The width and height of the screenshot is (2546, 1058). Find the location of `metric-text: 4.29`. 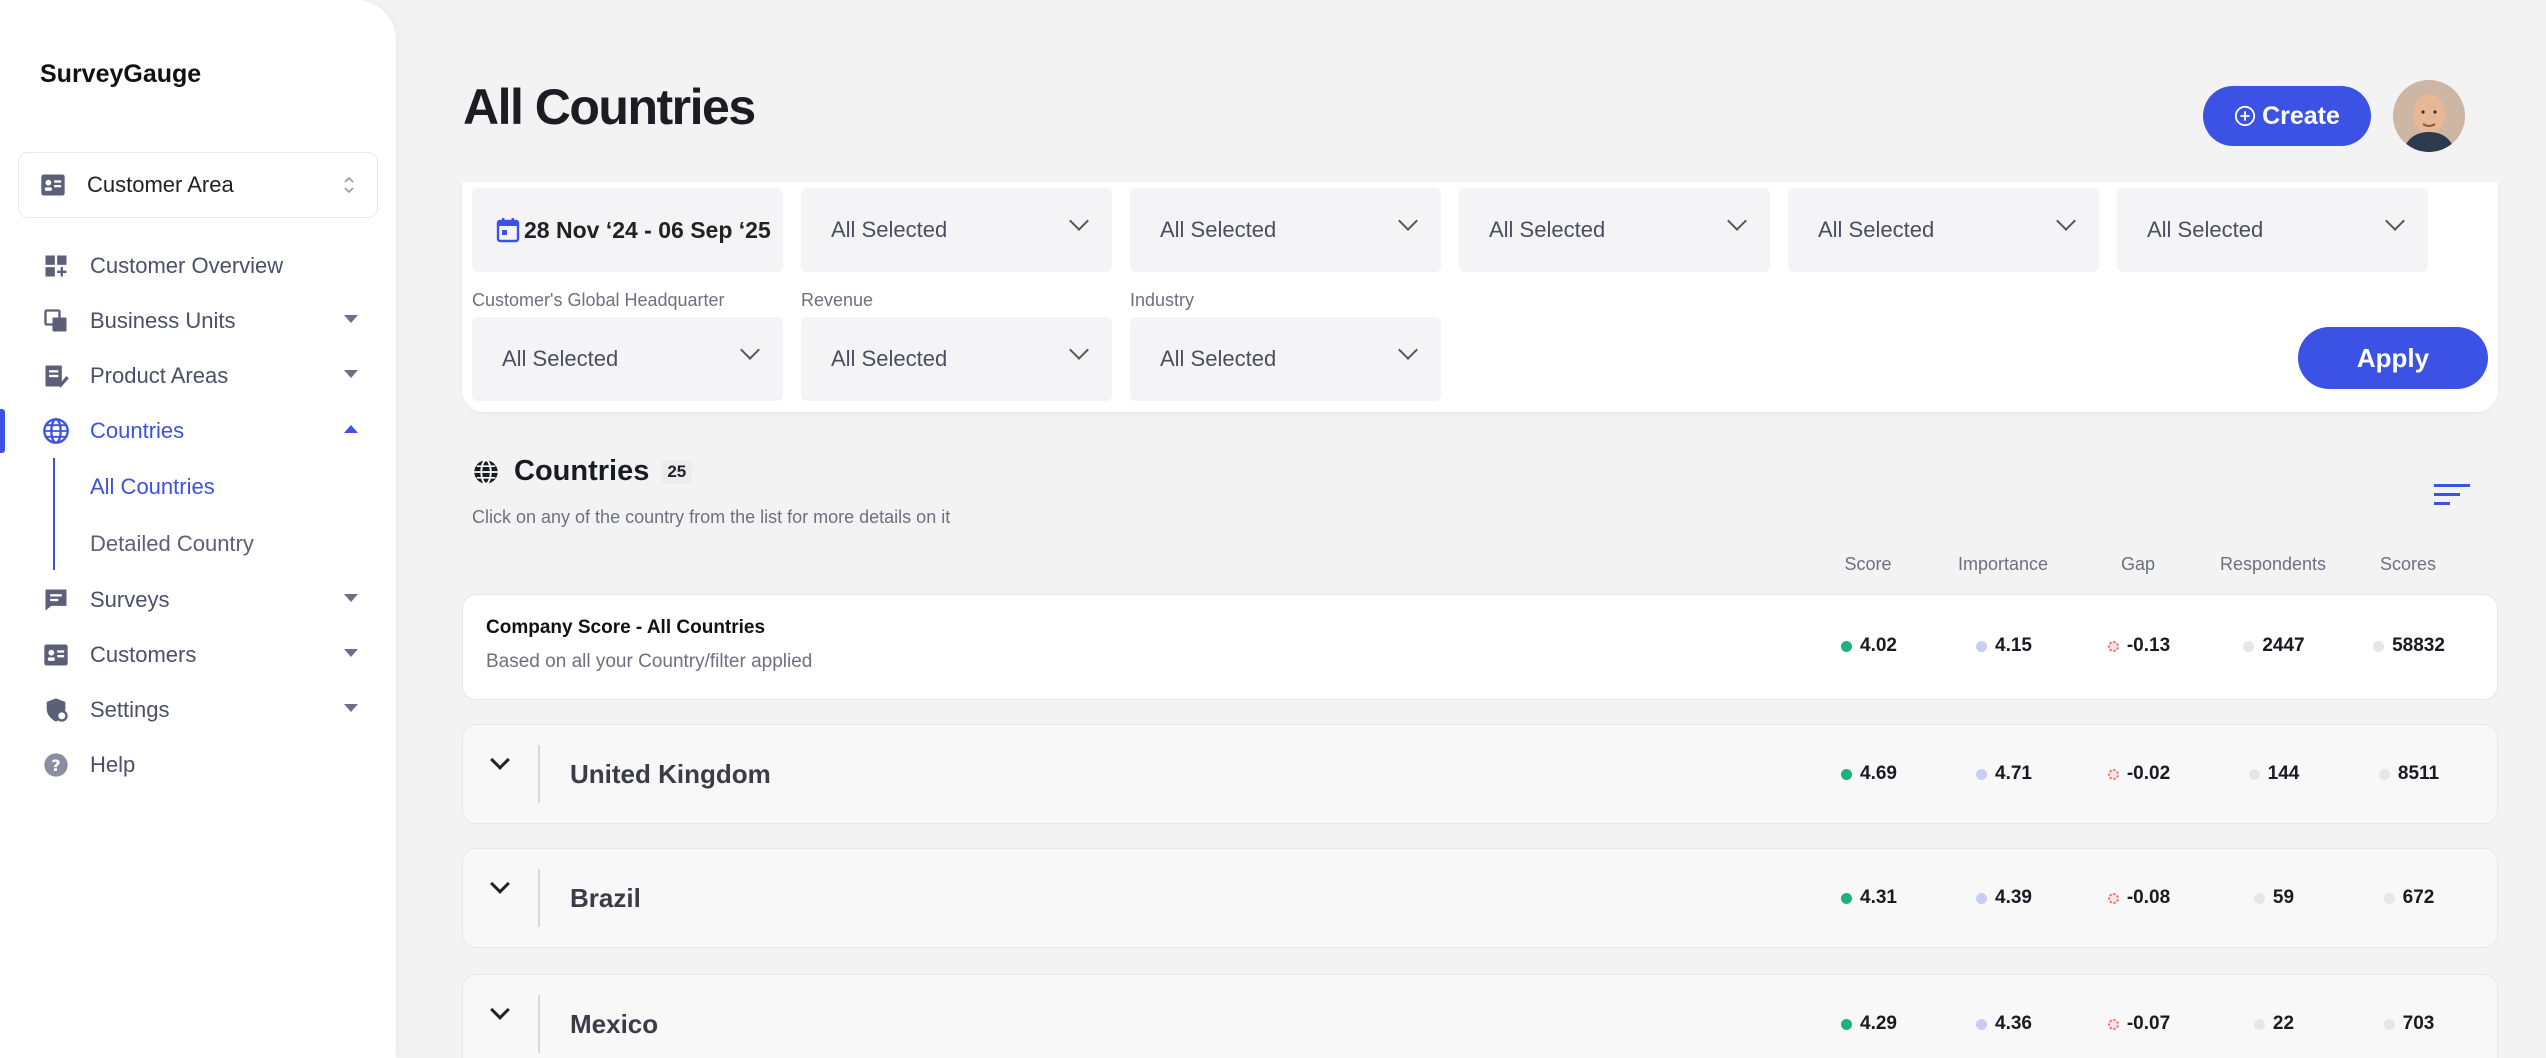

metric-text: 4.29 is located at coordinates (1878, 1023).